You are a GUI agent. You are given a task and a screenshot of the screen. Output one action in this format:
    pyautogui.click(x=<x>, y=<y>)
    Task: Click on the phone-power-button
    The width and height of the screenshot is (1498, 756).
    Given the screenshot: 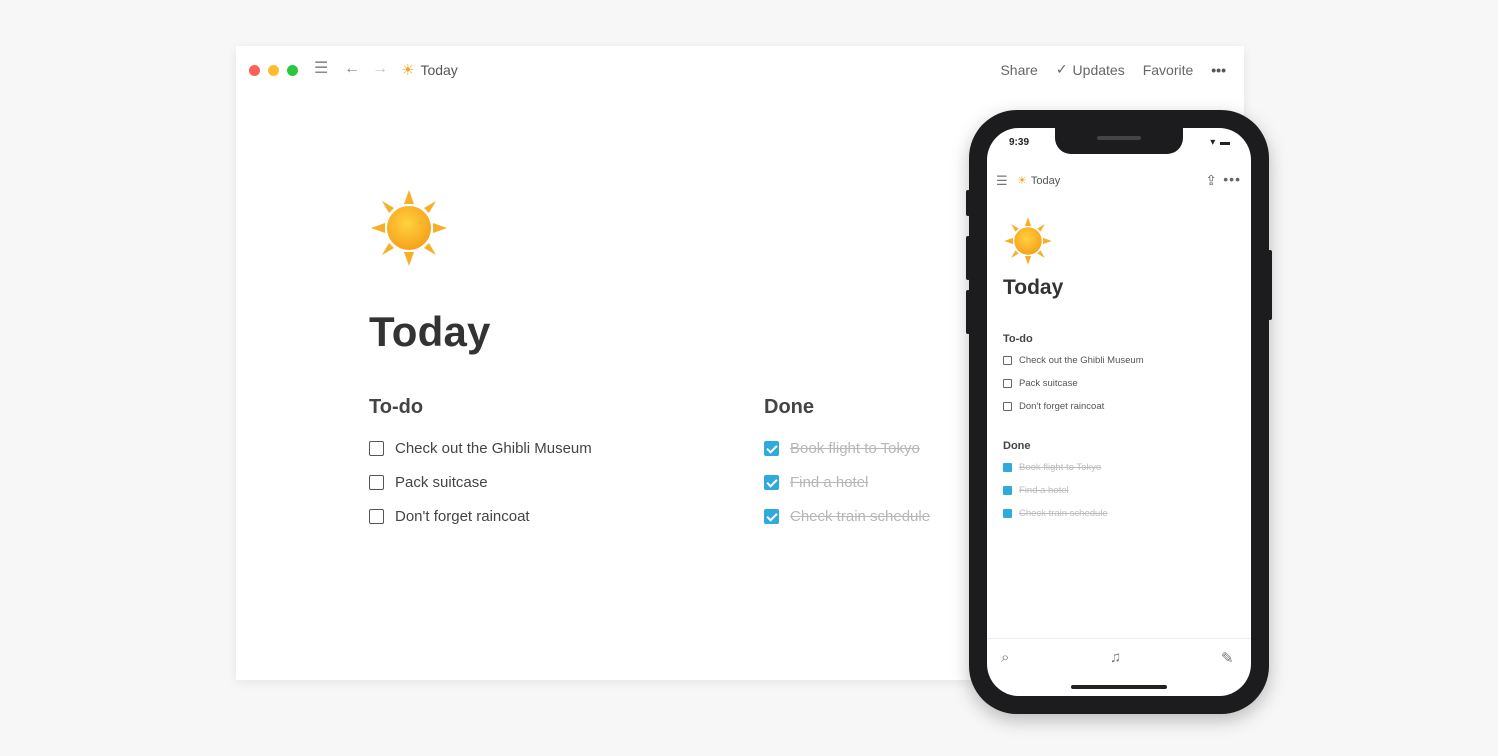 What is the action you would take?
    pyautogui.click(x=1270, y=285)
    